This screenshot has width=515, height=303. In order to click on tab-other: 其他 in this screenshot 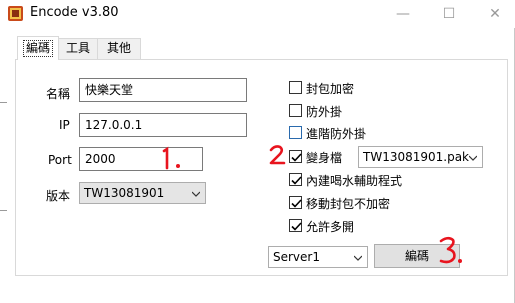, I will do `click(119, 48)`.